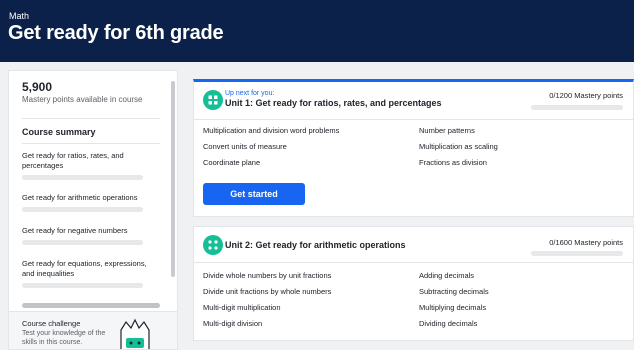  What do you see at coordinates (586, 242) in the screenshot?
I see `unit-2-mastery-points: 0/1600 Mastery points` at bounding box center [586, 242].